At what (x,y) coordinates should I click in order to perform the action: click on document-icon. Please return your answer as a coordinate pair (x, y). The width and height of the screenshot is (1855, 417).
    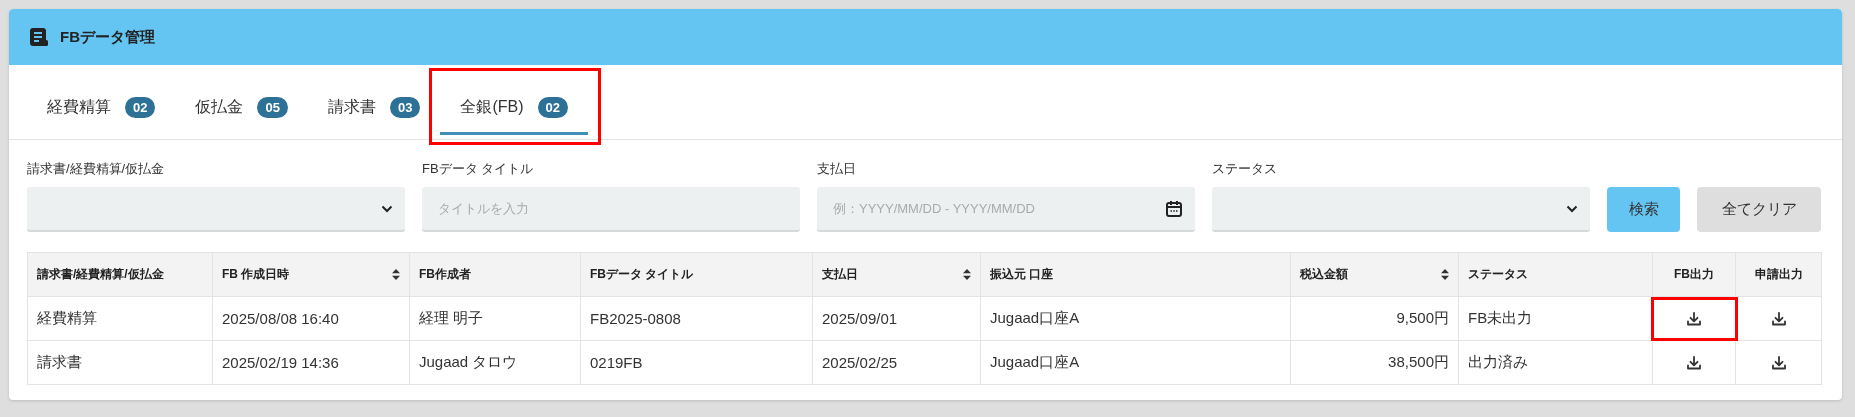
    Looking at the image, I should click on (39, 37).